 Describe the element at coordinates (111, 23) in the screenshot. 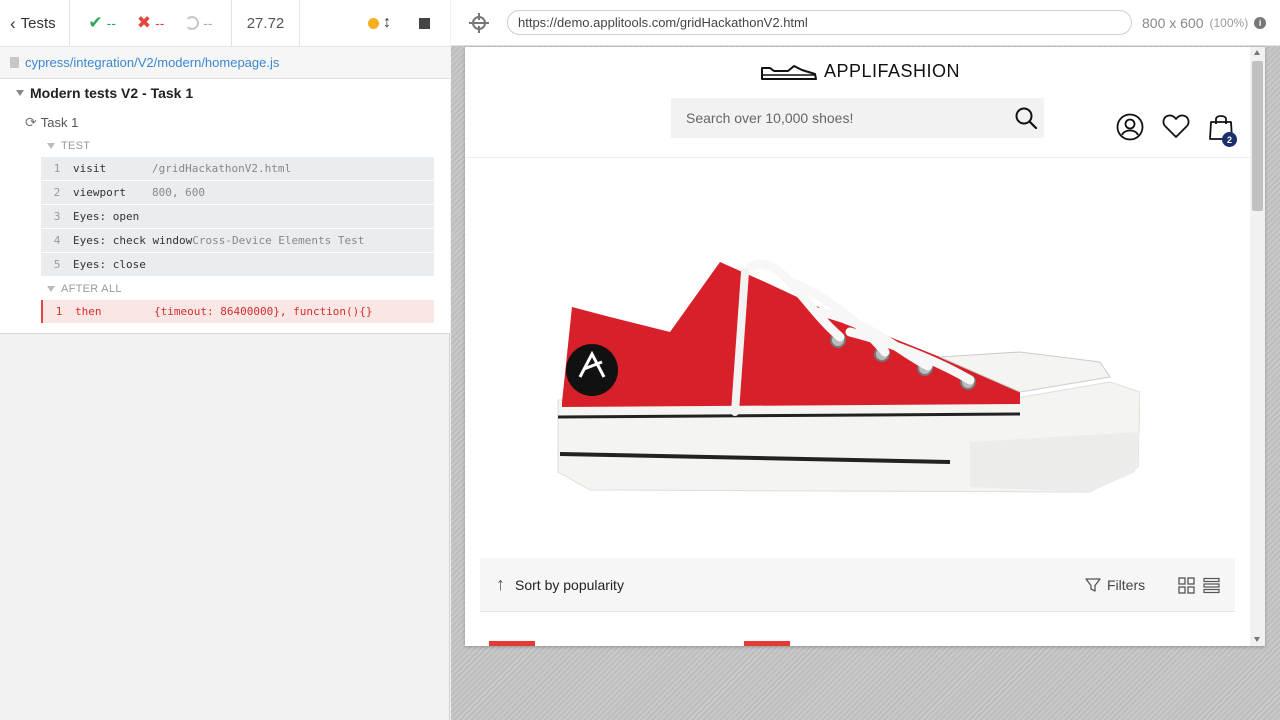

I see `passed-count: --` at that location.